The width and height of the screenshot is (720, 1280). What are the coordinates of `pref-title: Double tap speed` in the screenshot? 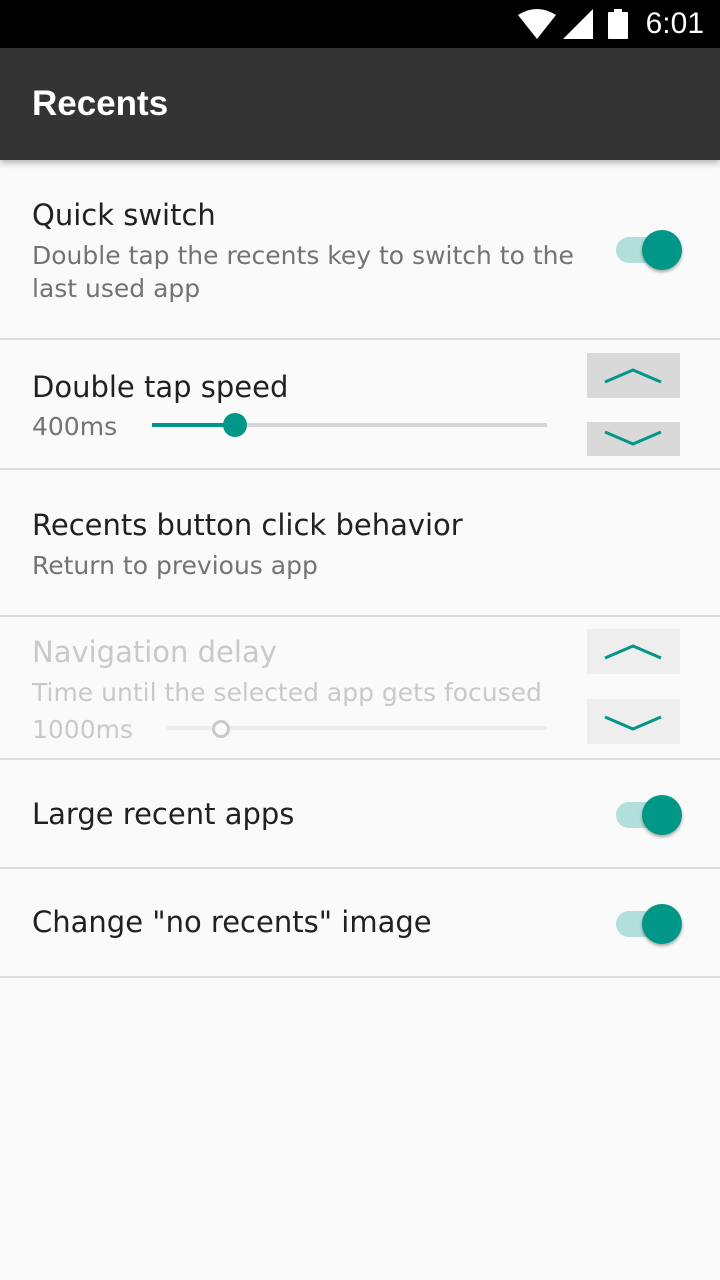 It's located at (160, 387).